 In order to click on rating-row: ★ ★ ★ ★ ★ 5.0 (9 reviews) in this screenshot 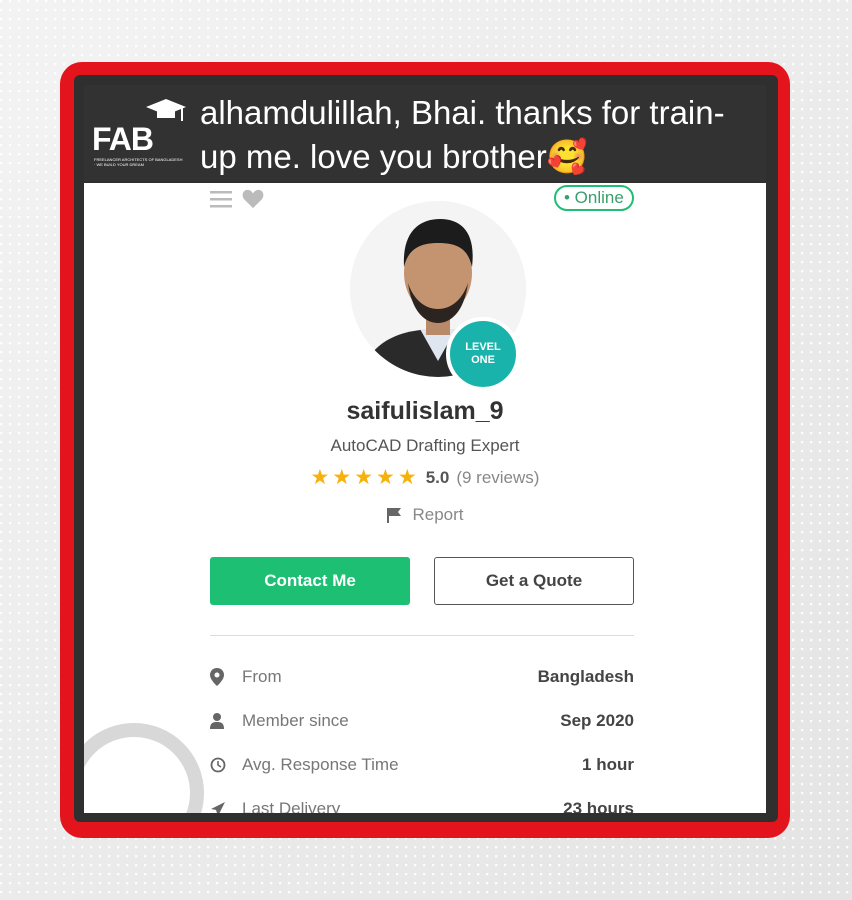, I will do `click(425, 477)`.